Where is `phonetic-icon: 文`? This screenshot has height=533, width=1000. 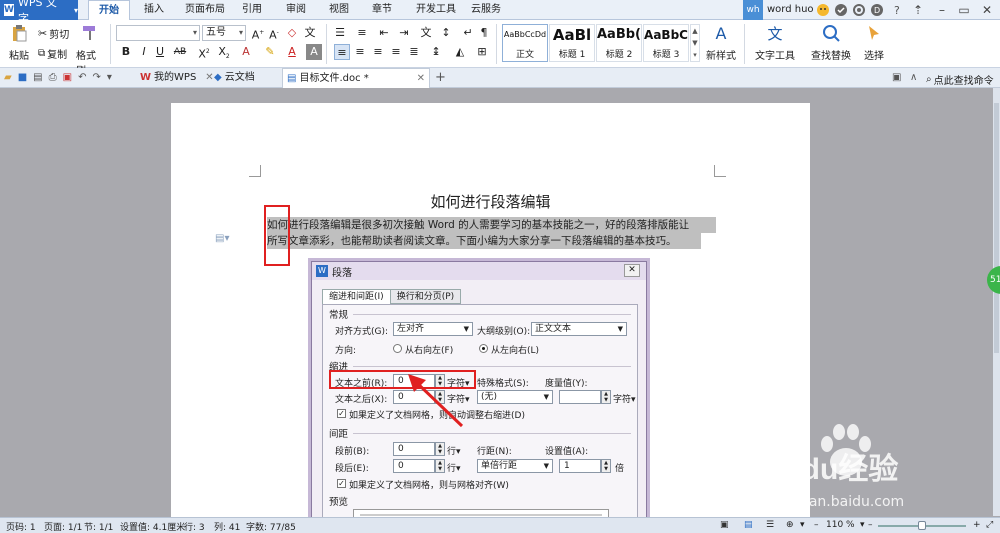
phonetic-icon: 文 is located at coordinates (310, 33).